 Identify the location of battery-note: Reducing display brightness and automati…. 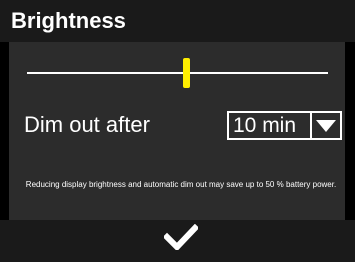
(181, 184).